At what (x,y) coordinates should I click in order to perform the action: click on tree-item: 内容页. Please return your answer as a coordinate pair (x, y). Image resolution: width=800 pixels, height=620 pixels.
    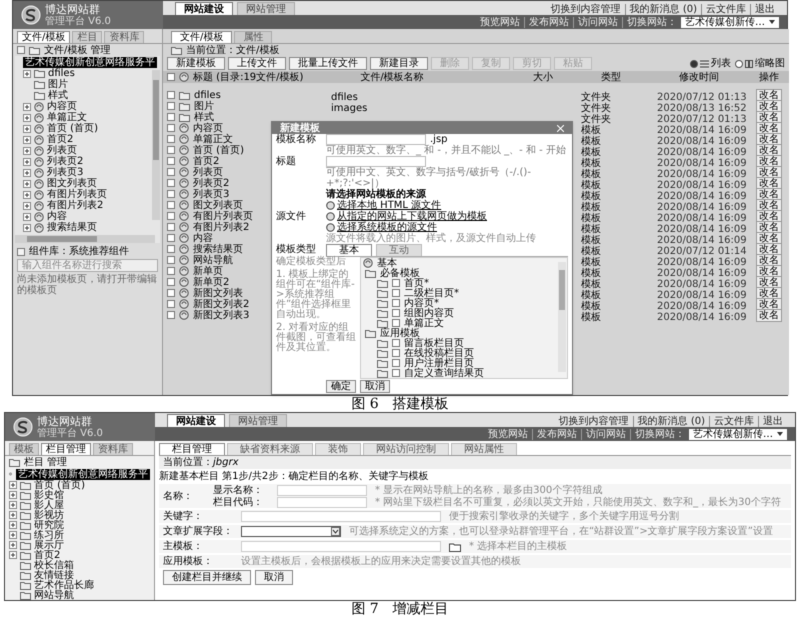
    Looking at the image, I should click on (62, 106).